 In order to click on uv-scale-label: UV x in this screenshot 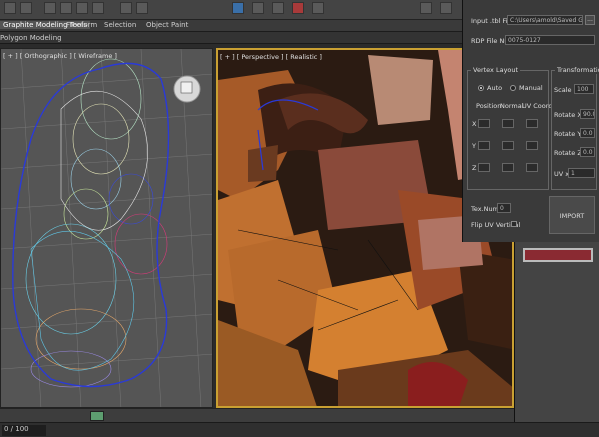, I will do `click(562, 174)`.